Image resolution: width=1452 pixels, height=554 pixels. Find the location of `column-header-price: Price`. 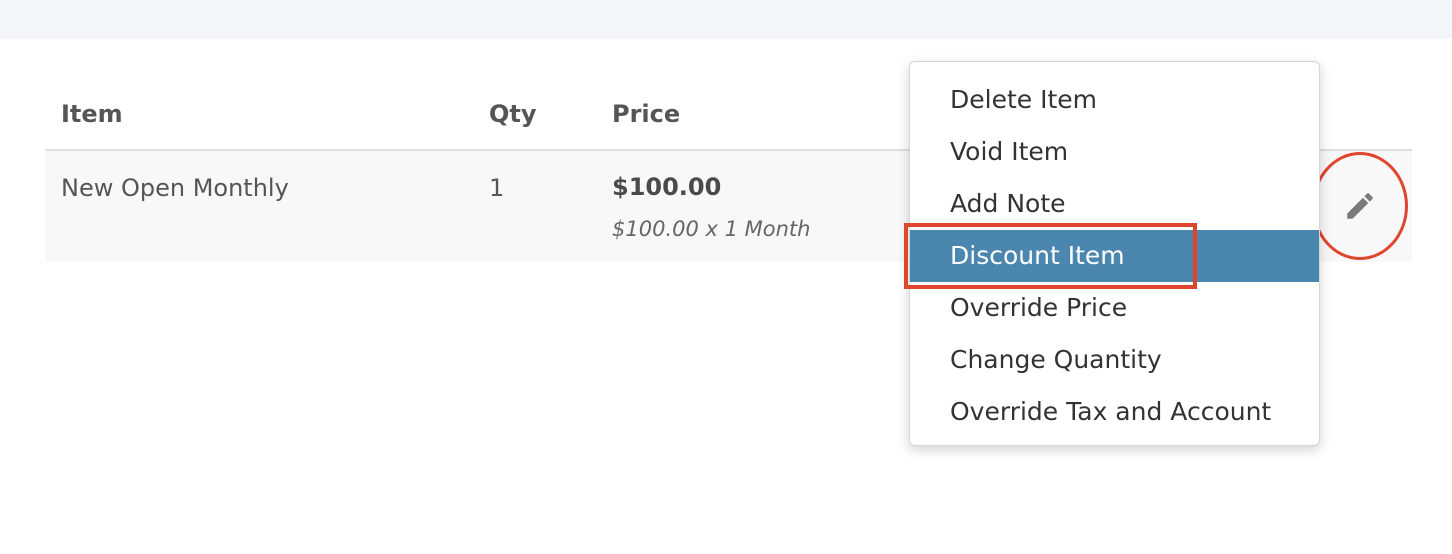

column-header-price: Price is located at coordinates (646, 114).